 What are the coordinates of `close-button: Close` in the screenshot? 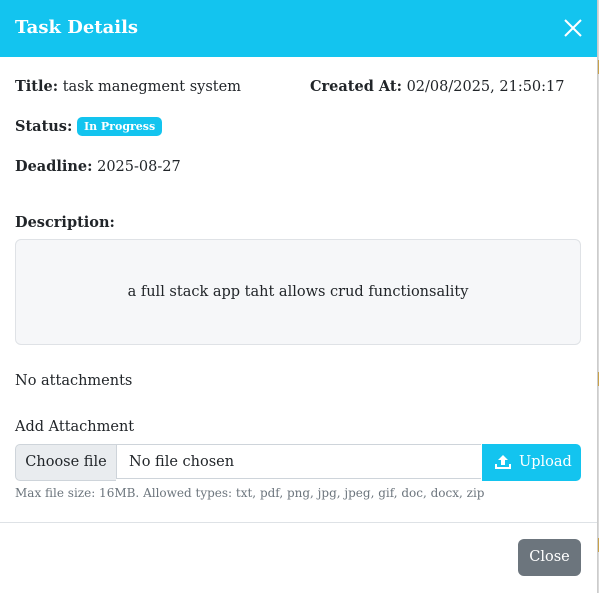 It's located at (549, 557).